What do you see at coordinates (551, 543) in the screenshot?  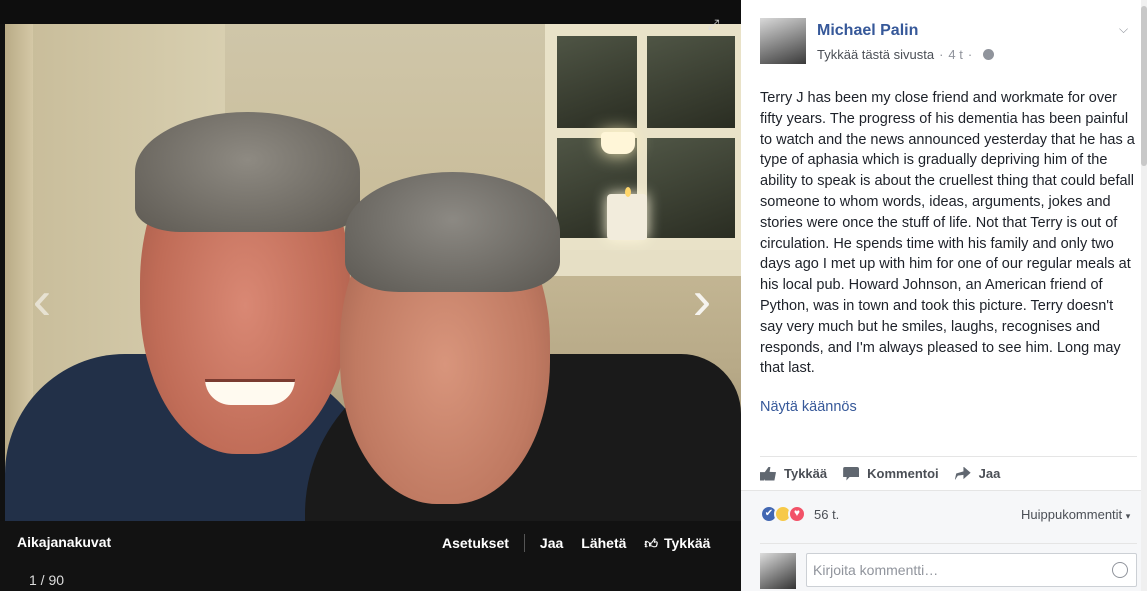 I see `share-button: Jaa` at bounding box center [551, 543].